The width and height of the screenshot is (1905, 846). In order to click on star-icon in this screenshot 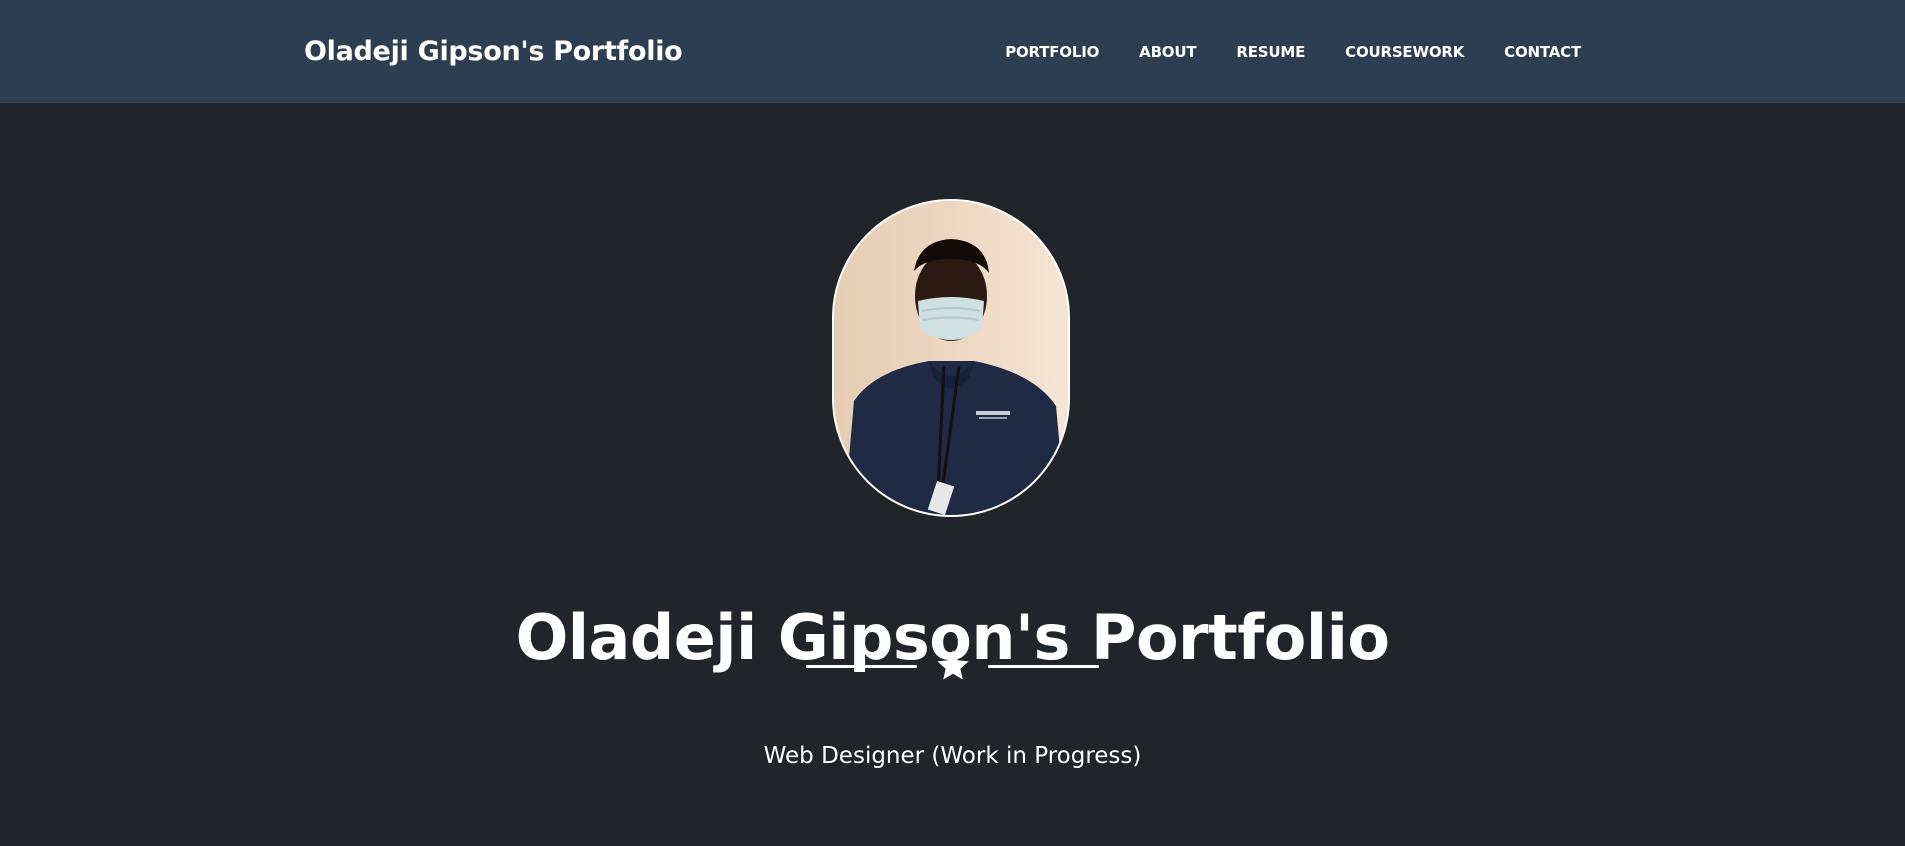, I will do `click(953, 665)`.